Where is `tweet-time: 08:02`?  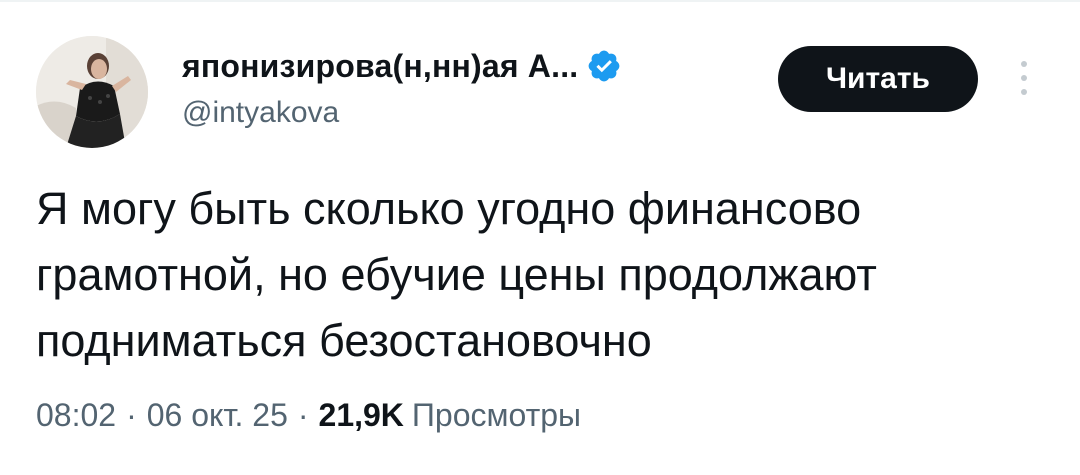 tweet-time: 08:02 is located at coordinates (76, 415).